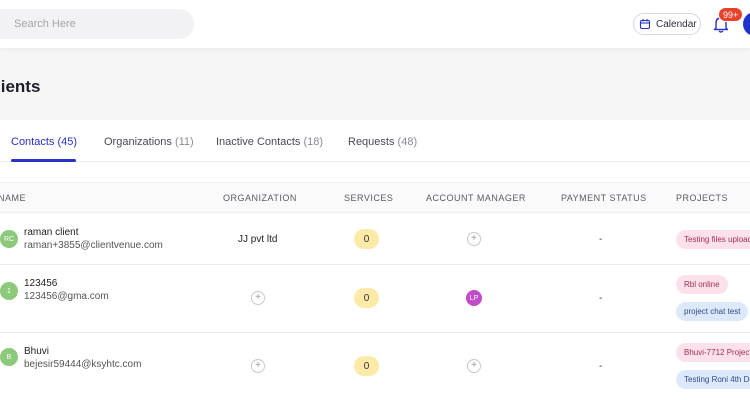 This screenshot has height=400, width=750. What do you see at coordinates (731, 14) in the screenshot?
I see `notification-badge: 99+` at bounding box center [731, 14].